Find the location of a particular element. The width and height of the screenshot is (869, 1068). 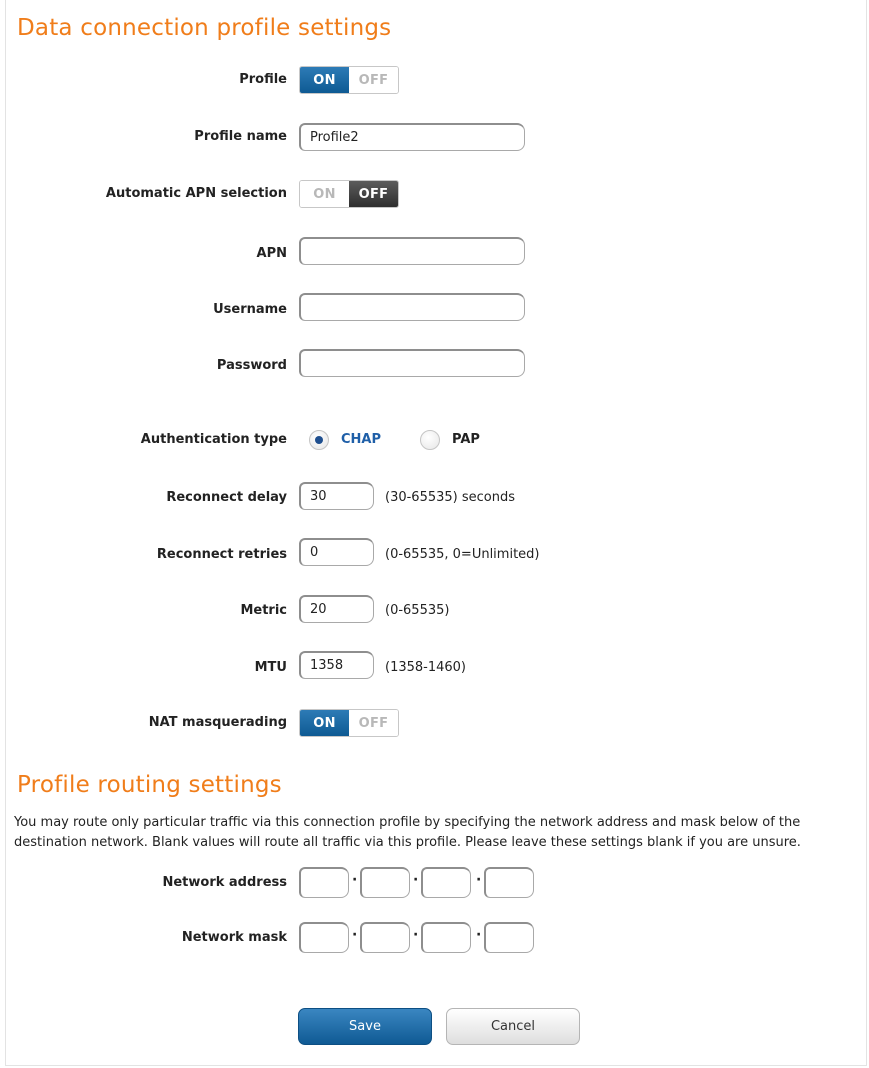

reconnect-retries-label: Reconnect retries is located at coordinates (221, 554).